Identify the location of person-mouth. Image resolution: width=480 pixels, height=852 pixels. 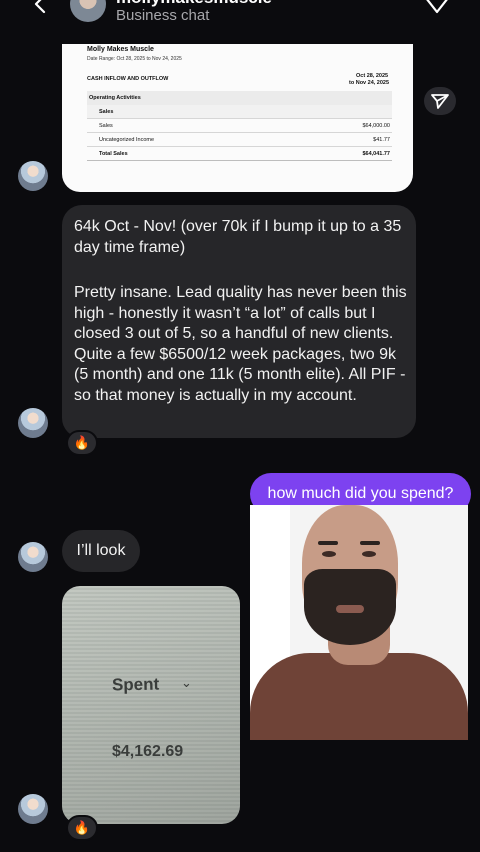
(350, 609).